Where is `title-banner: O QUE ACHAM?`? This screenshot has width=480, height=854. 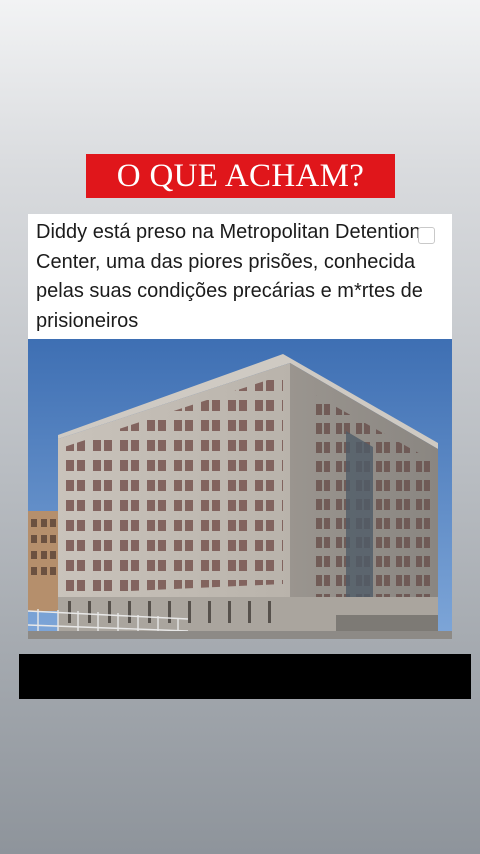 title-banner: O QUE ACHAM? is located at coordinates (240, 176).